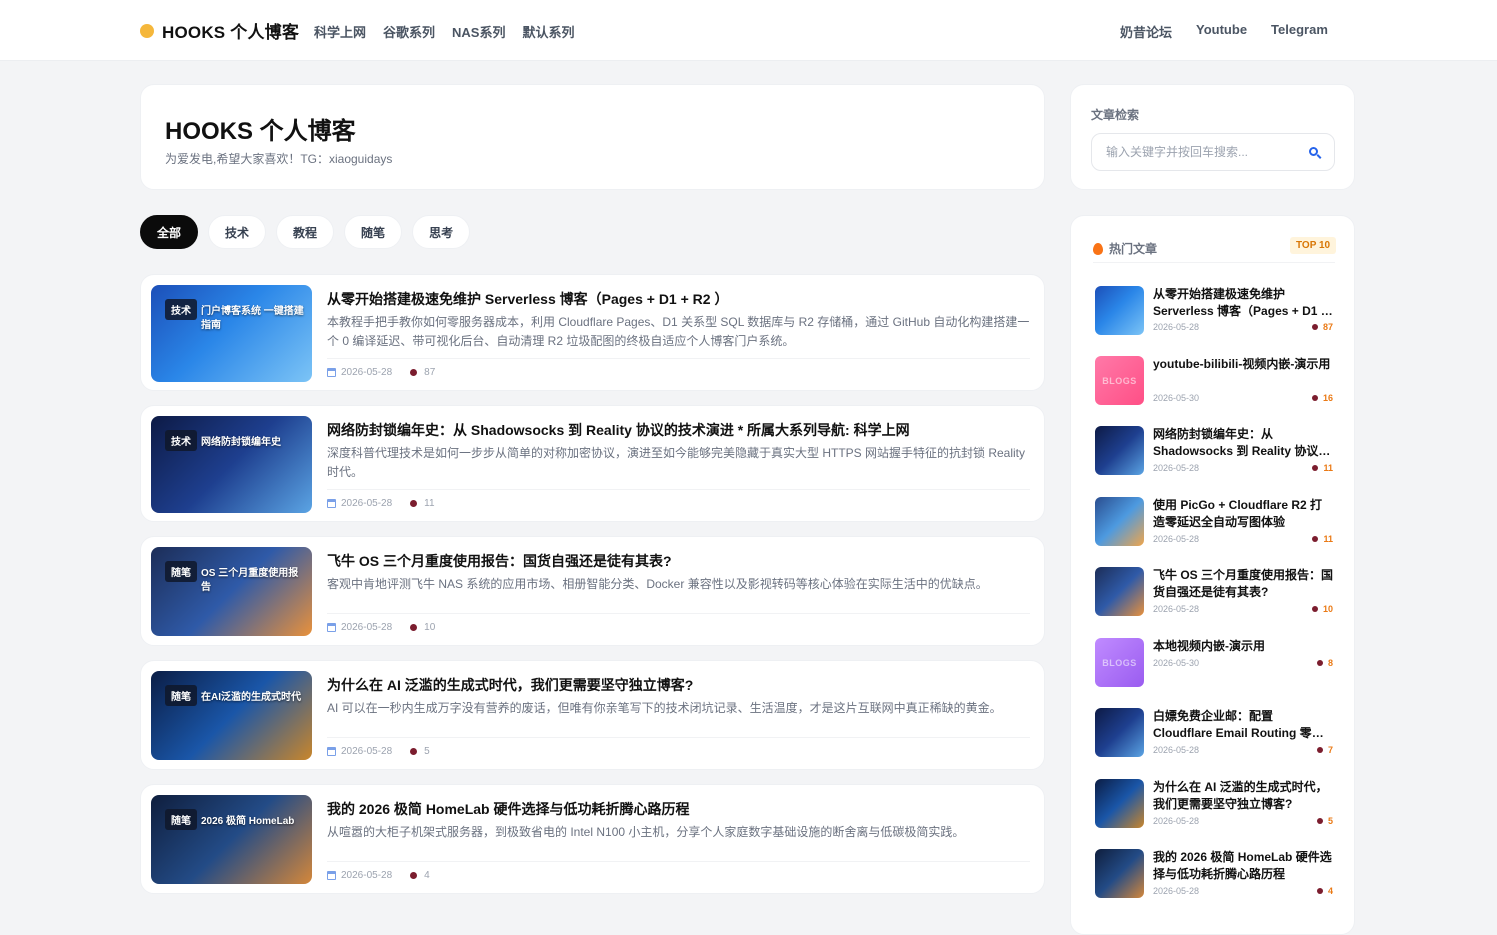  I want to click on nav-link-nas: NAS系列, so click(478, 31).